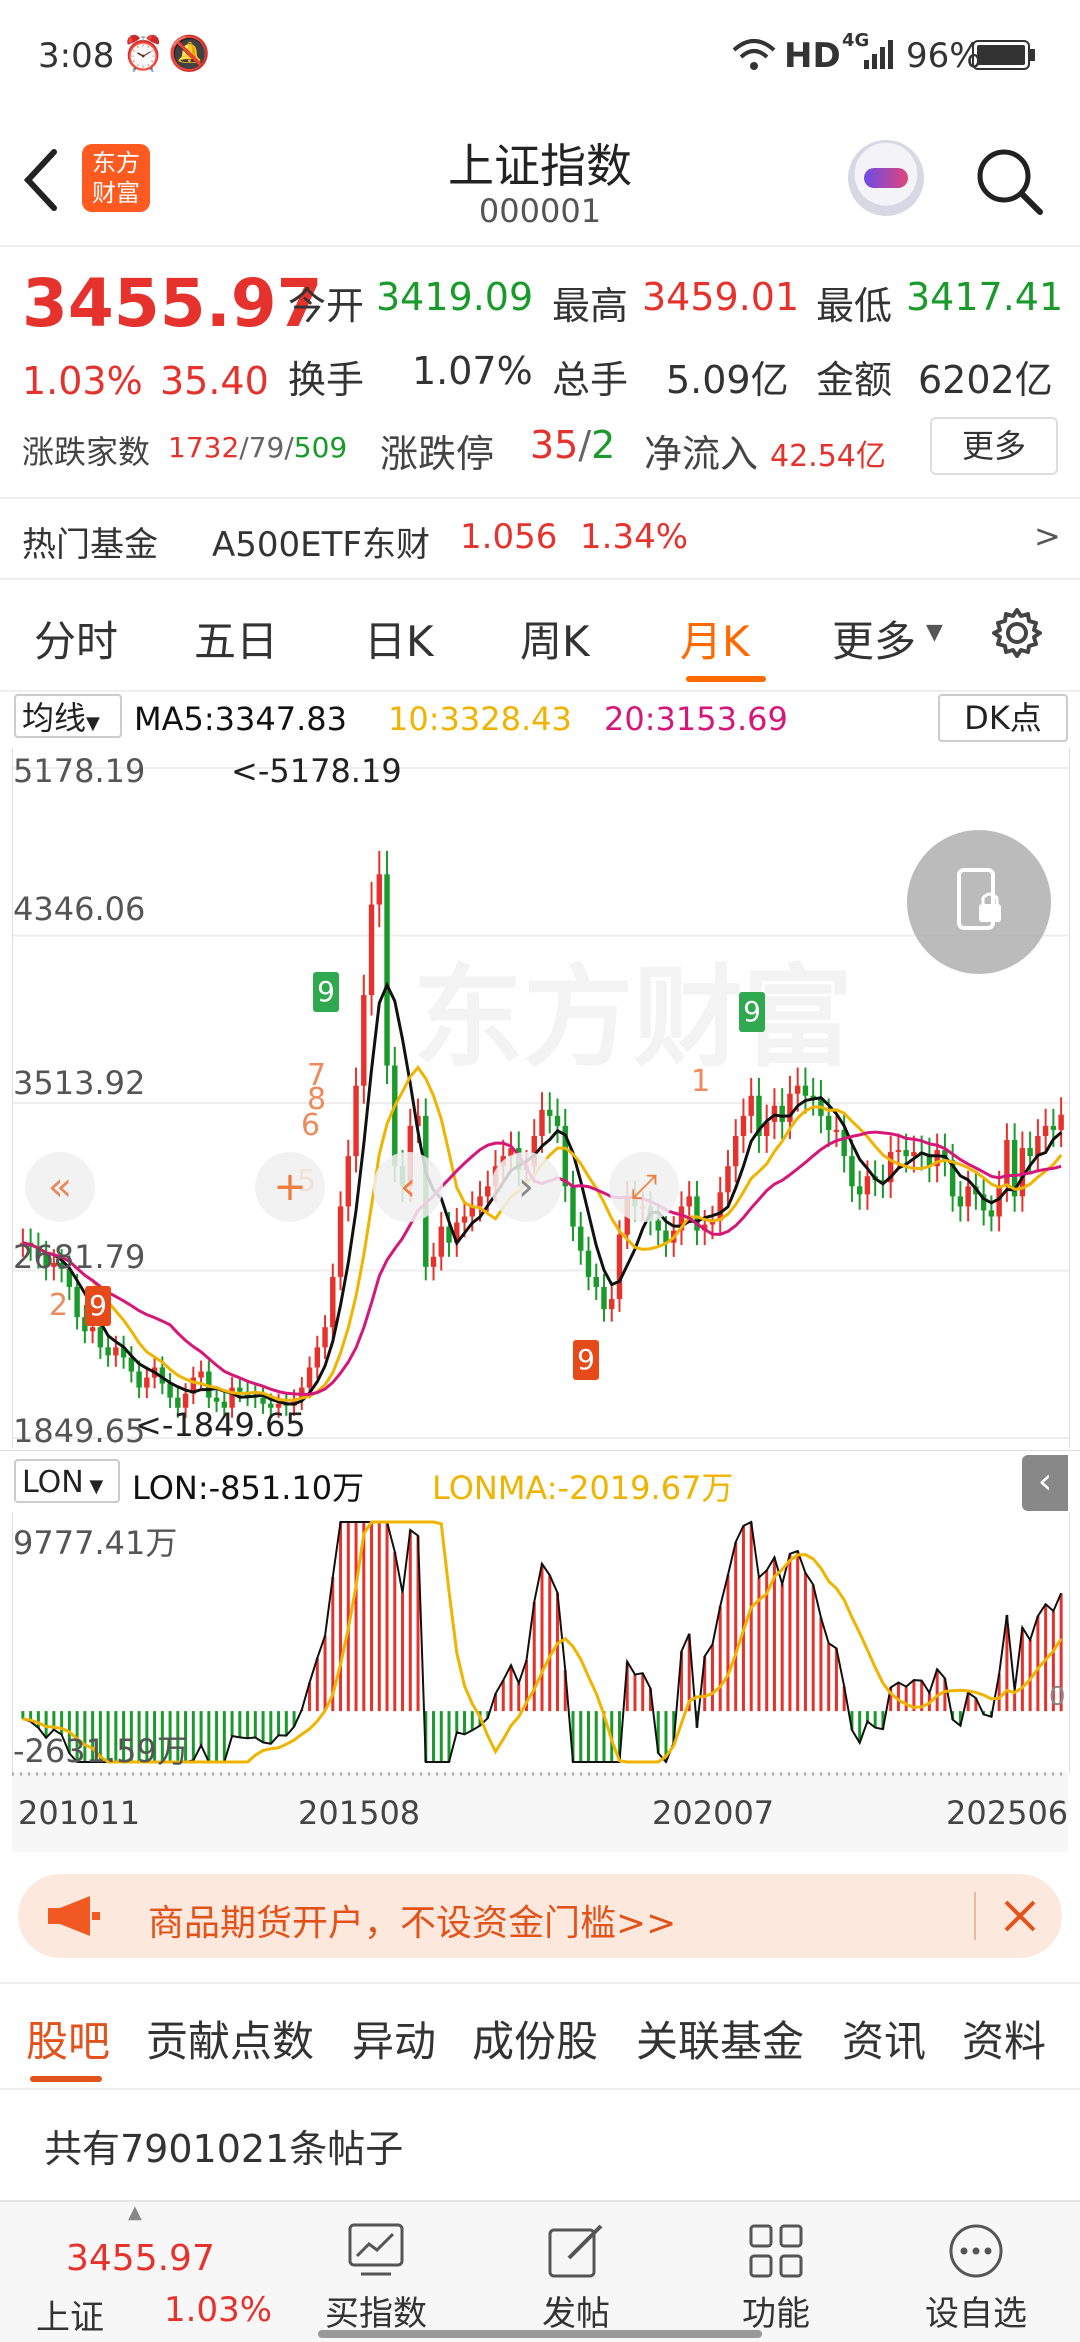  Describe the element at coordinates (715, 638) in the screenshot. I see `tab-monthly-k: 月K` at that location.